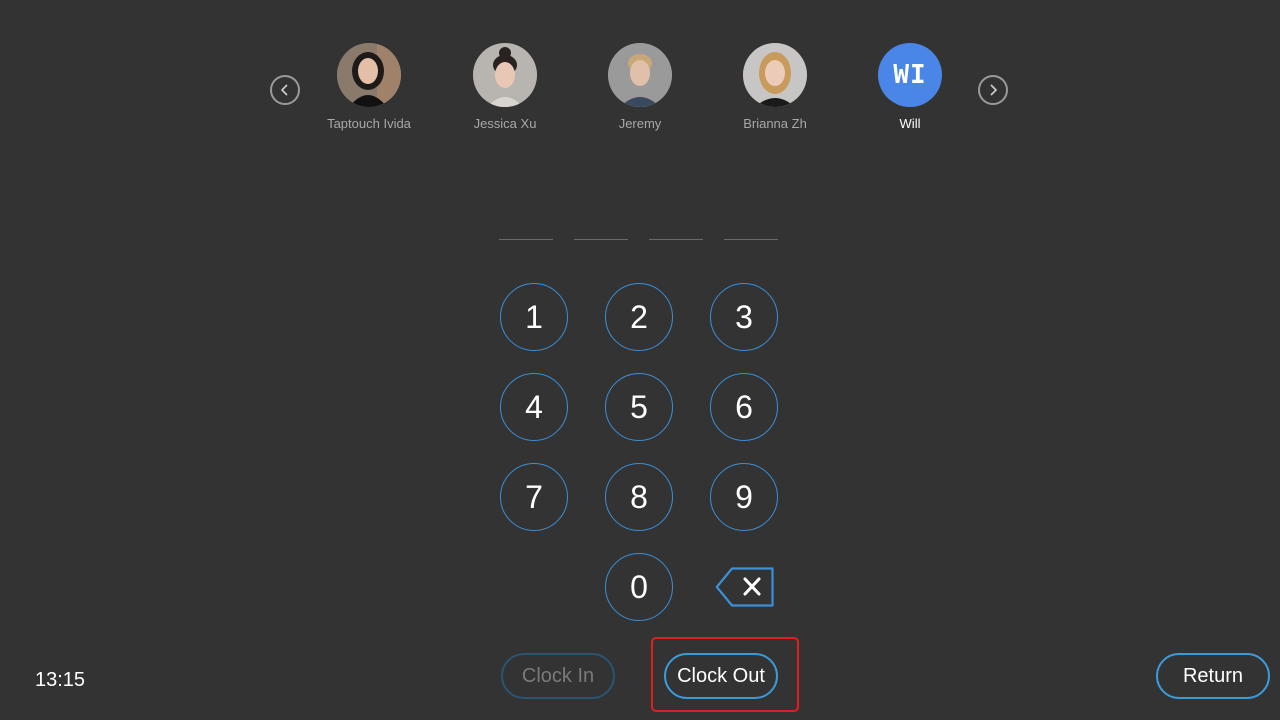  I want to click on key-2: 2, so click(639, 317).